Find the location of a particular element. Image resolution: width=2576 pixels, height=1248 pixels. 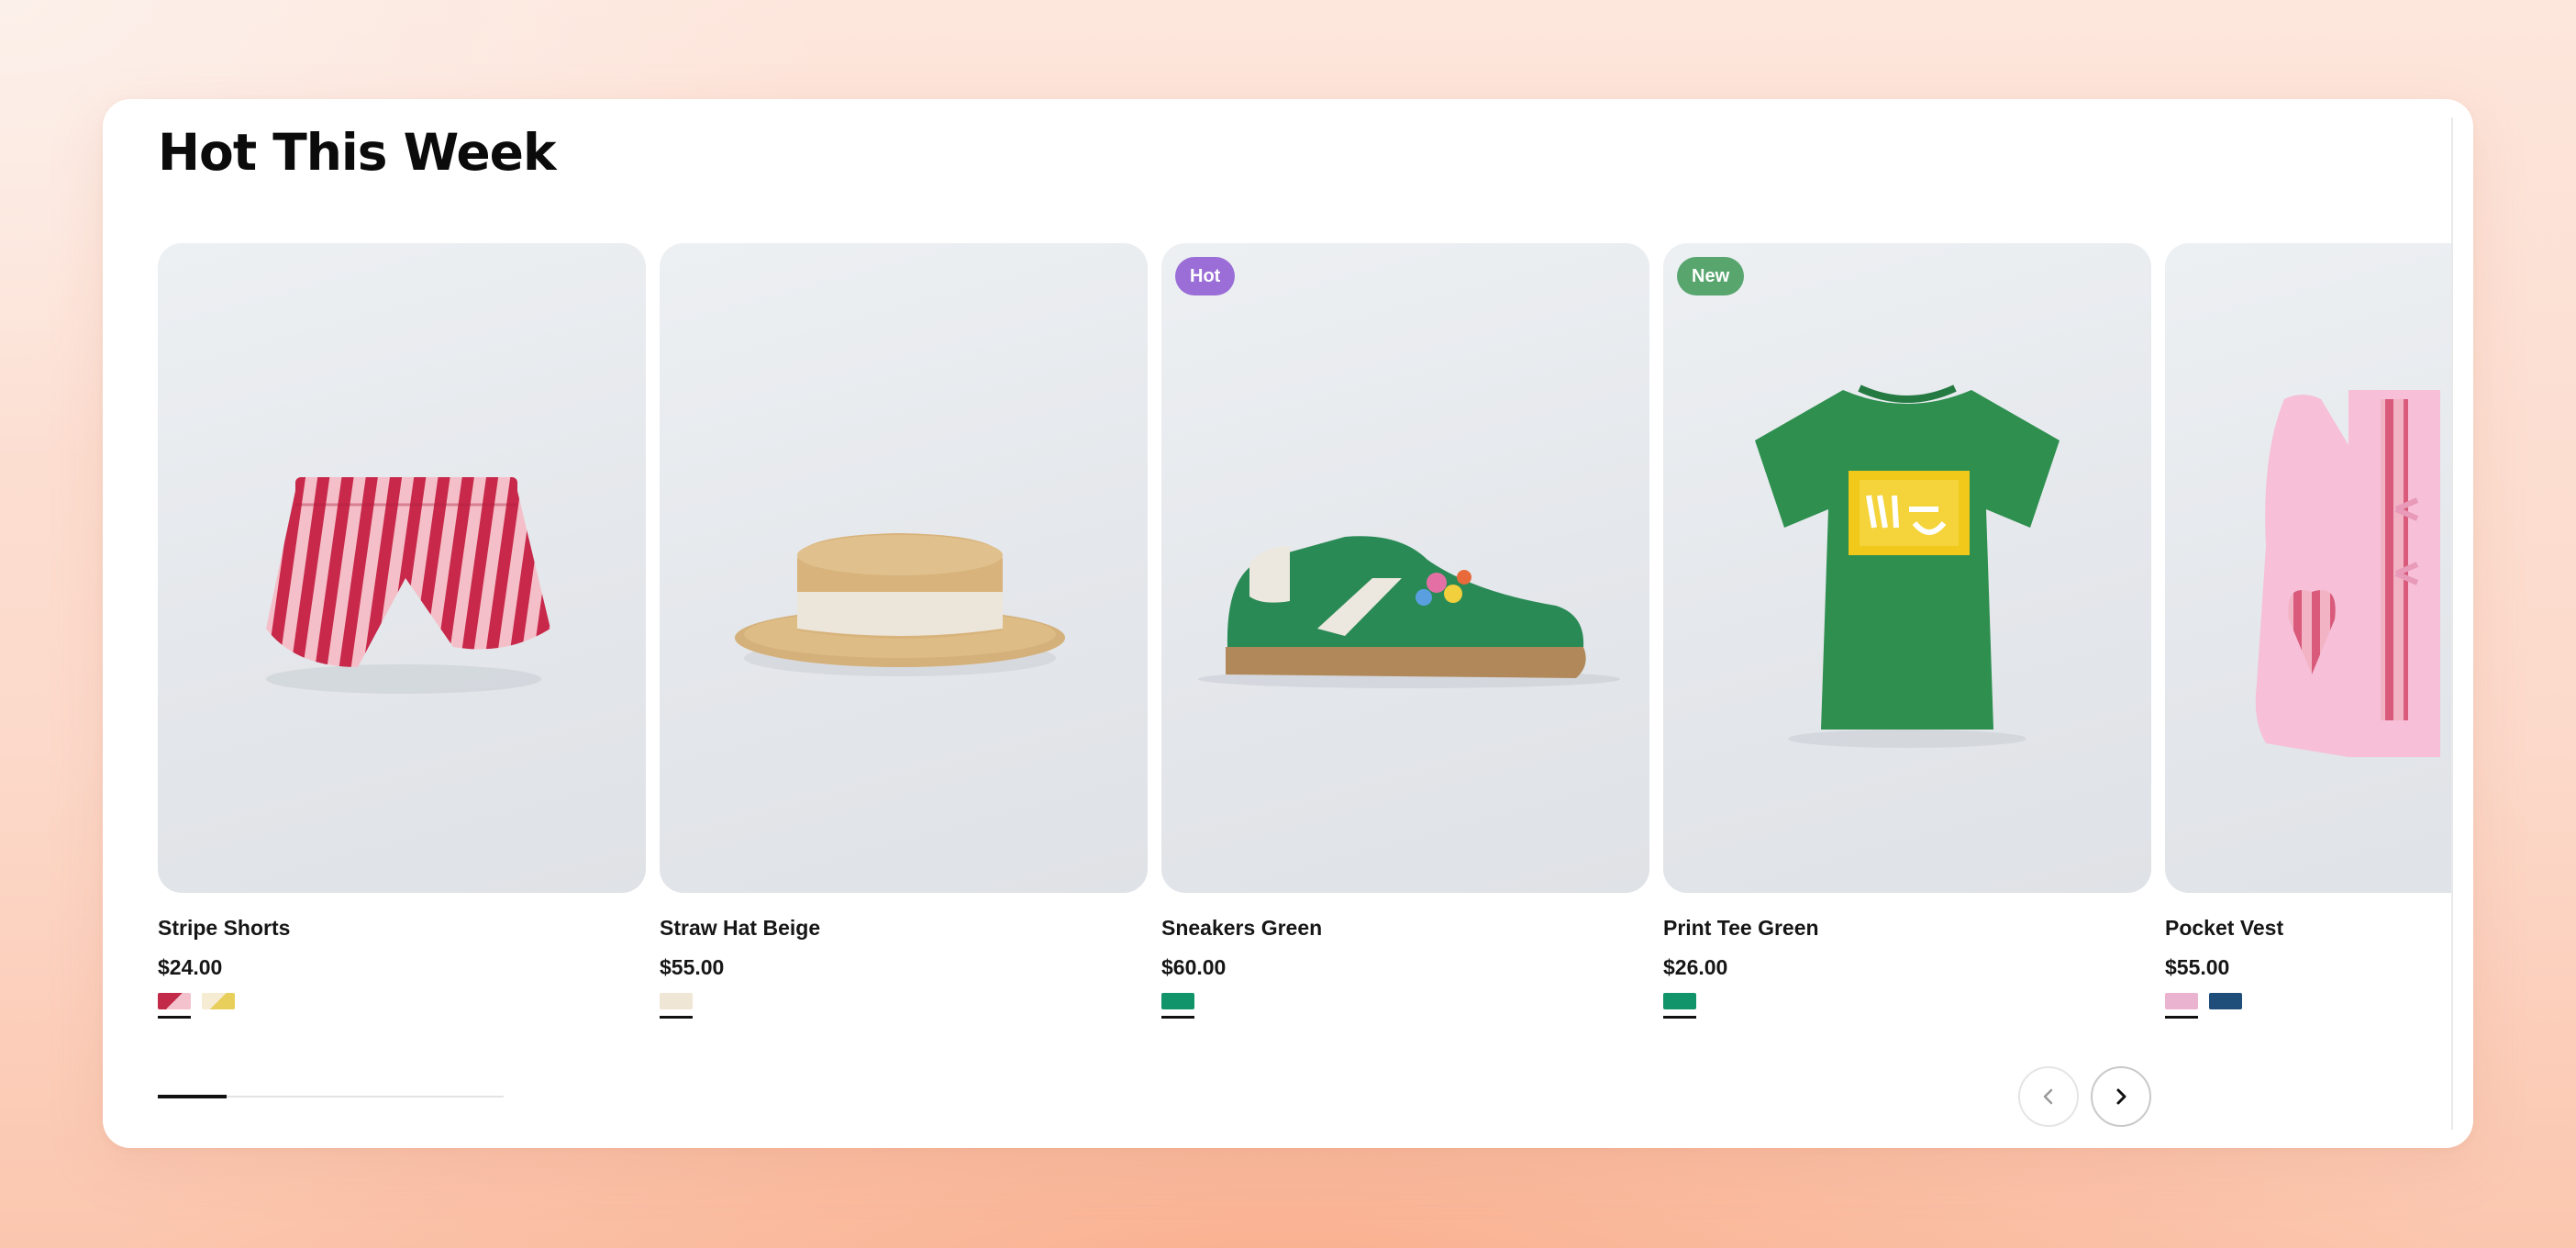

vest-image is located at coordinates (2347, 573).